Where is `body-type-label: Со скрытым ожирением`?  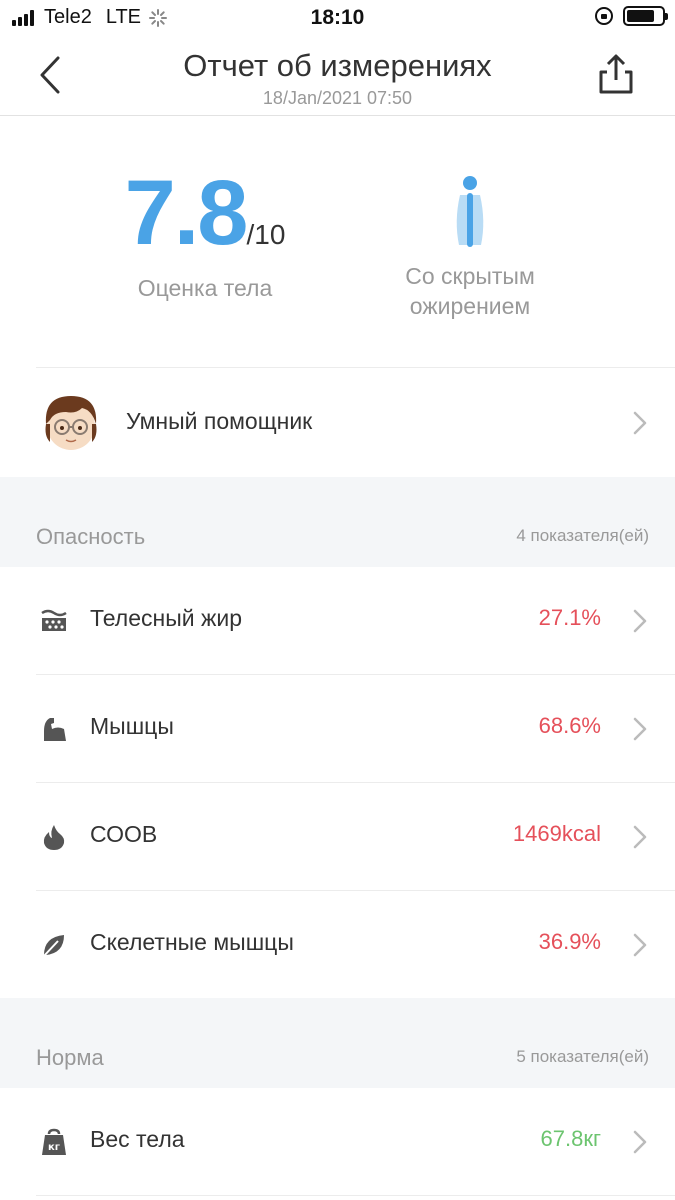 body-type-label: Со скрытым ожирением is located at coordinates (470, 291).